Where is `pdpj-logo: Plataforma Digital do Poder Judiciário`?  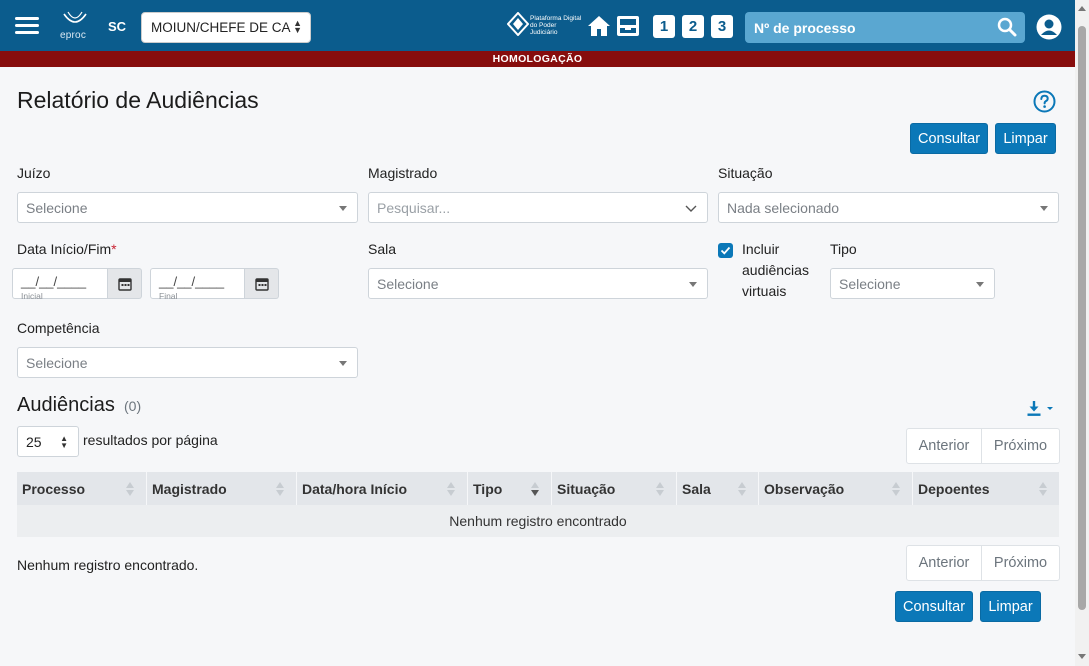
pdpj-logo: Plataforma Digital do Poder Judiciário is located at coordinates (544, 26).